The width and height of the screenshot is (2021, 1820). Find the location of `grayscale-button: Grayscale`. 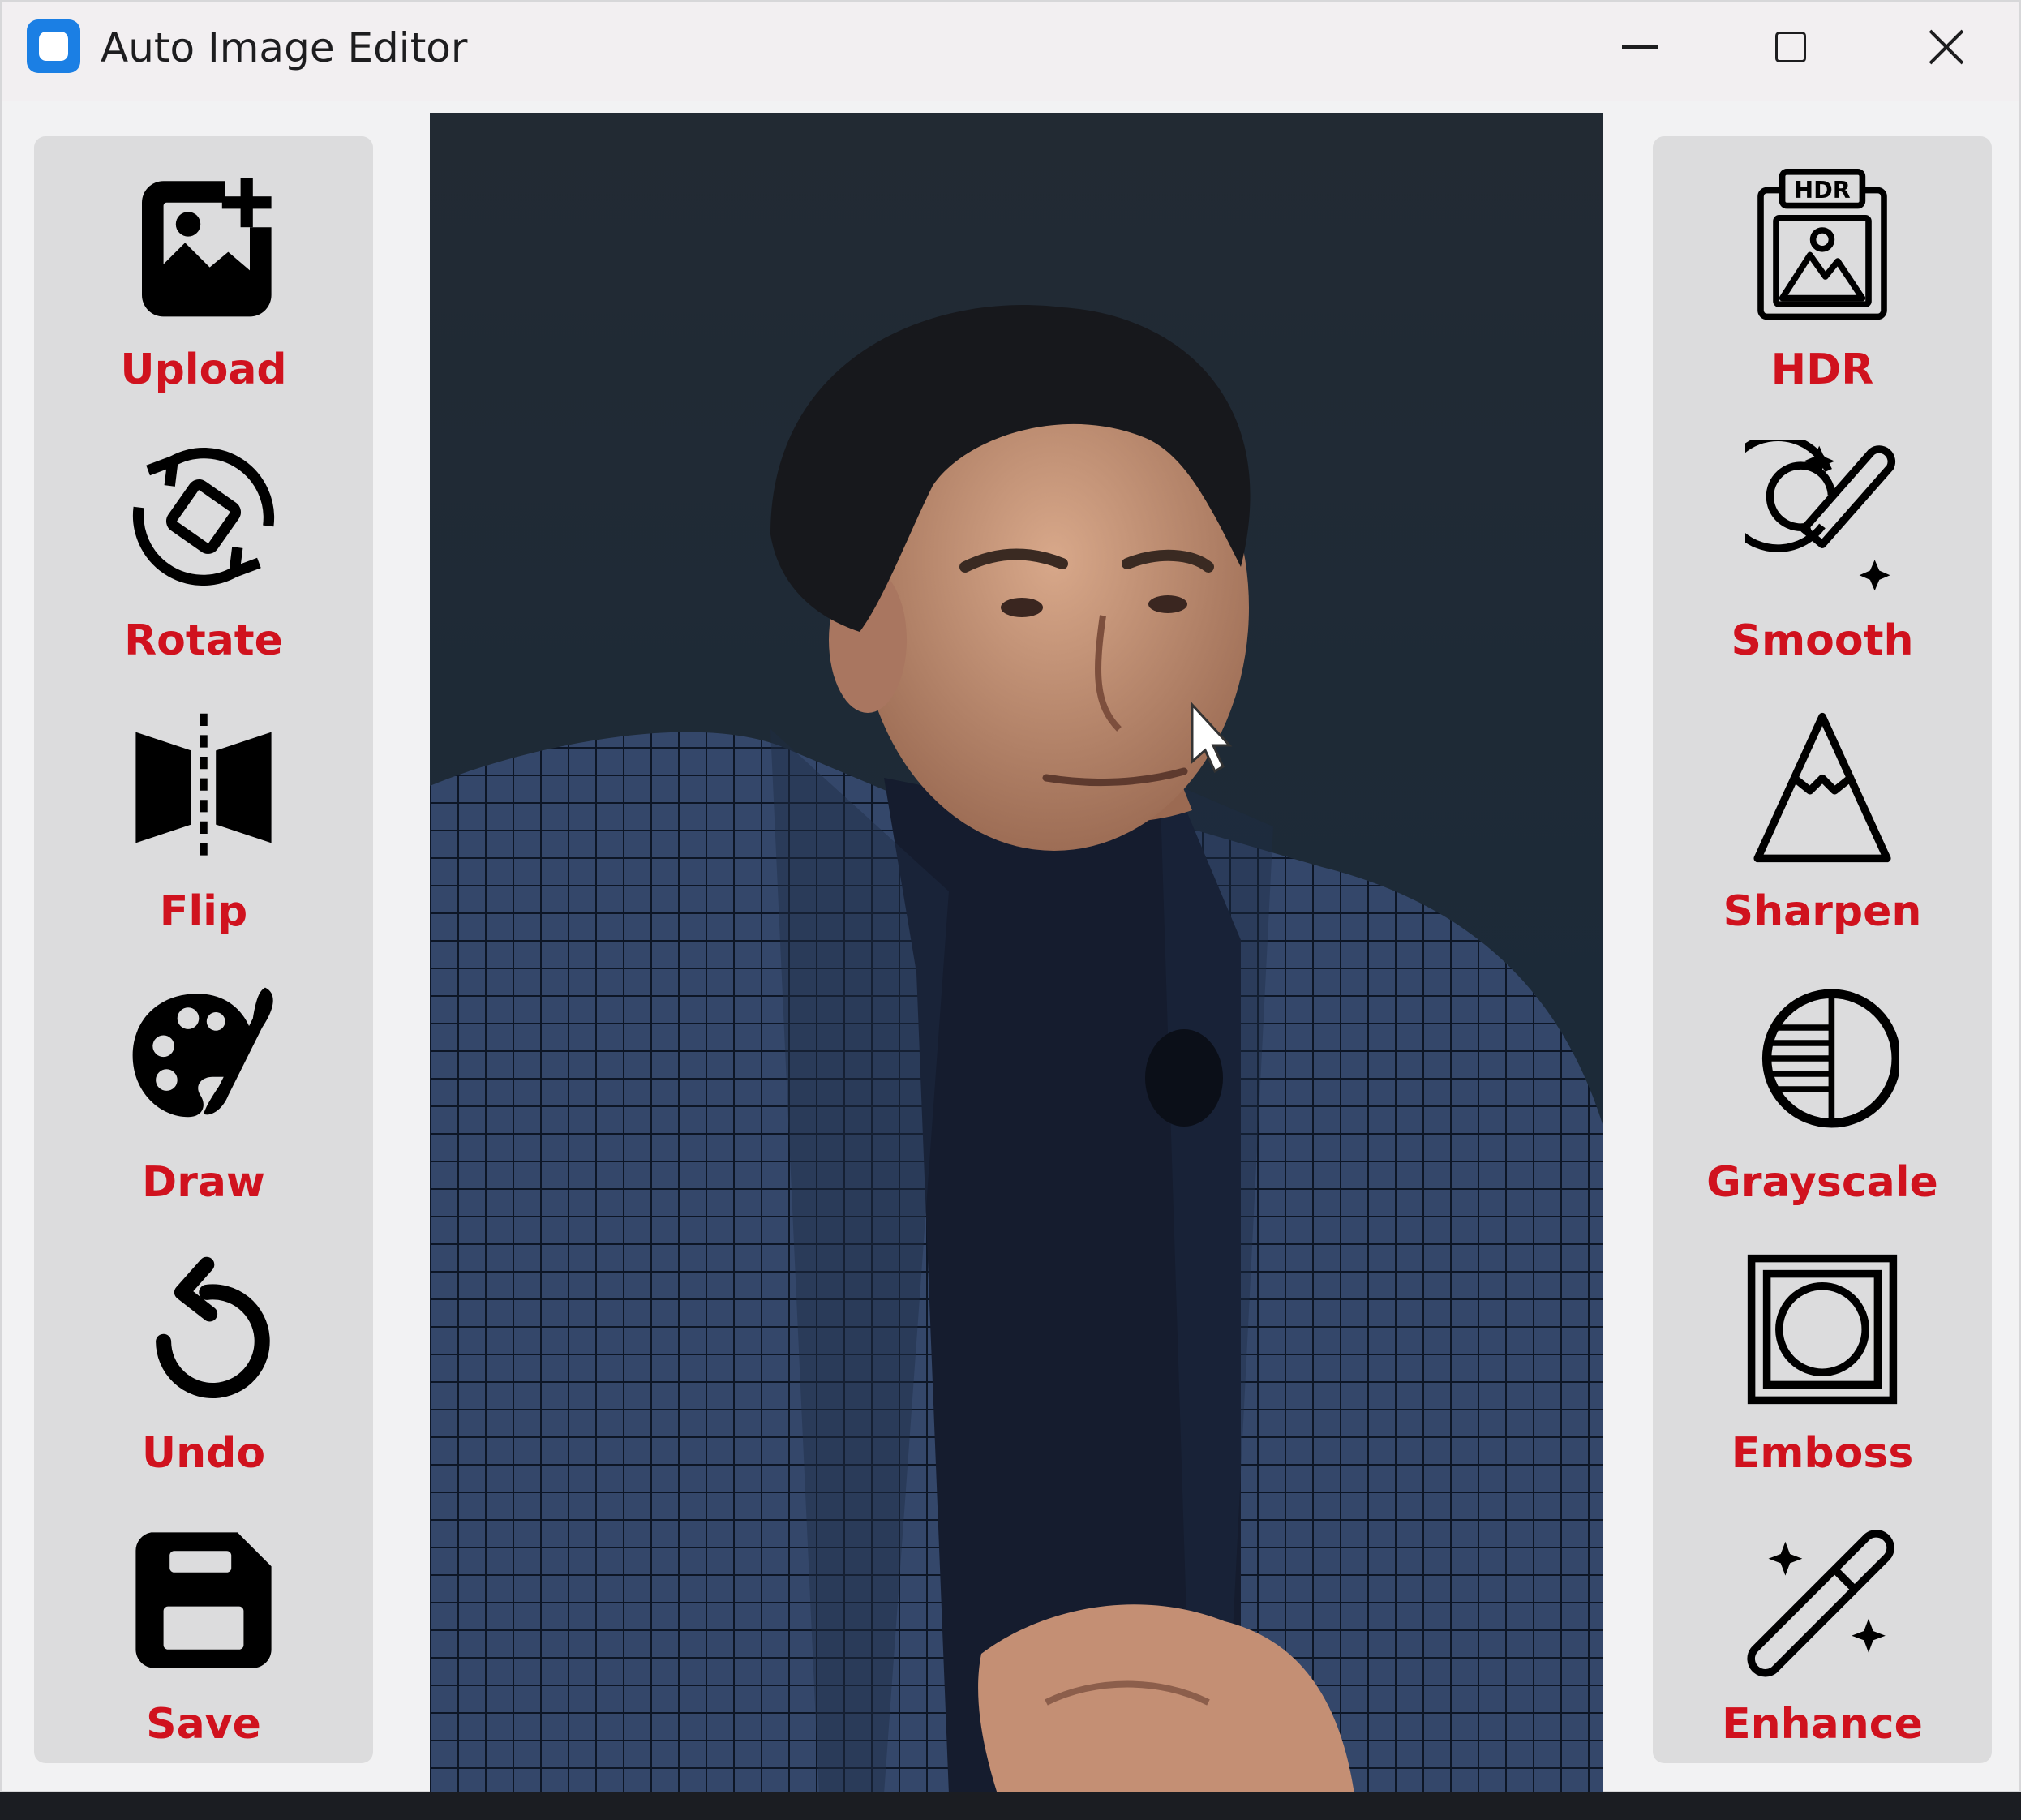

grayscale-button: Grayscale is located at coordinates (1823, 1084).